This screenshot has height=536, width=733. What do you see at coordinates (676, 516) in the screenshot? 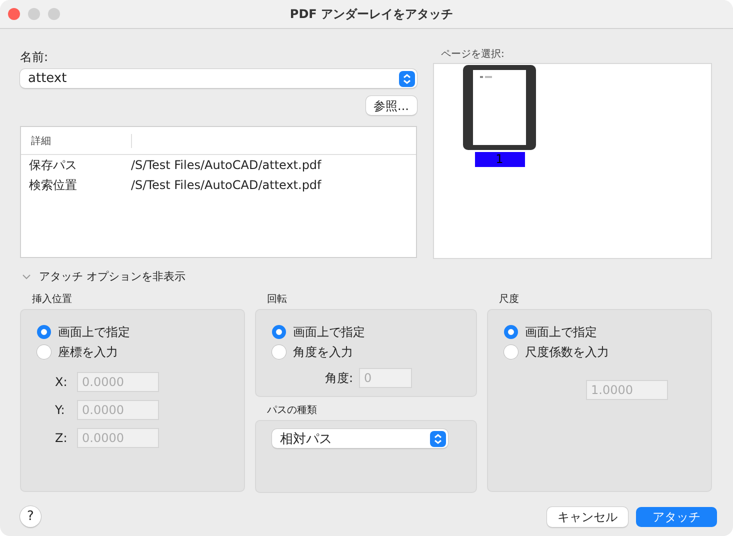
I see `attach-button: アタッチ` at bounding box center [676, 516].